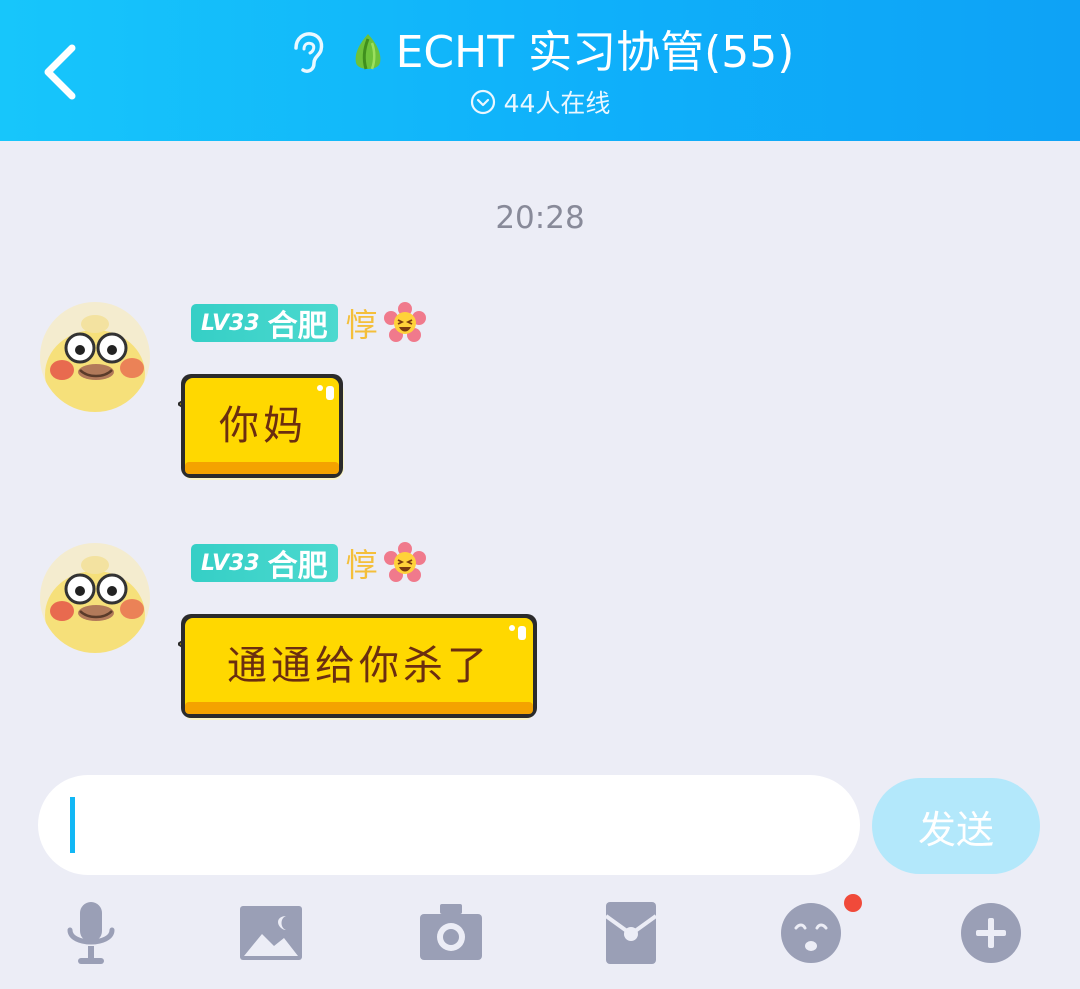  What do you see at coordinates (631, 933) in the screenshot?
I see `red-packet-icon` at bounding box center [631, 933].